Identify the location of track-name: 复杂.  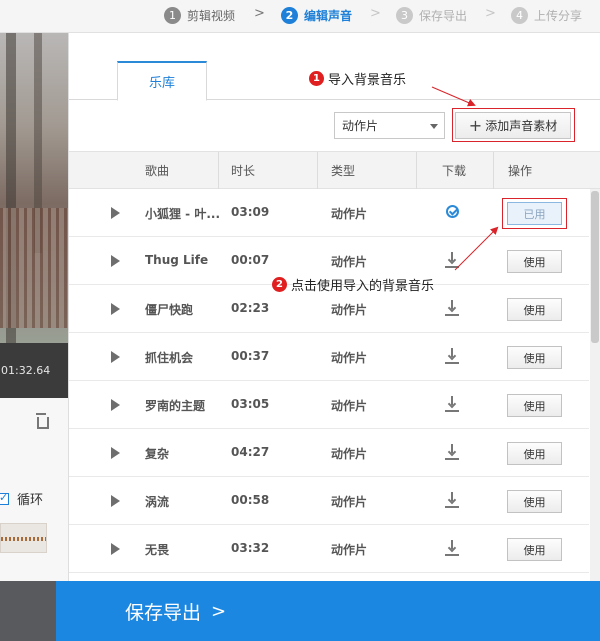
(157, 454).